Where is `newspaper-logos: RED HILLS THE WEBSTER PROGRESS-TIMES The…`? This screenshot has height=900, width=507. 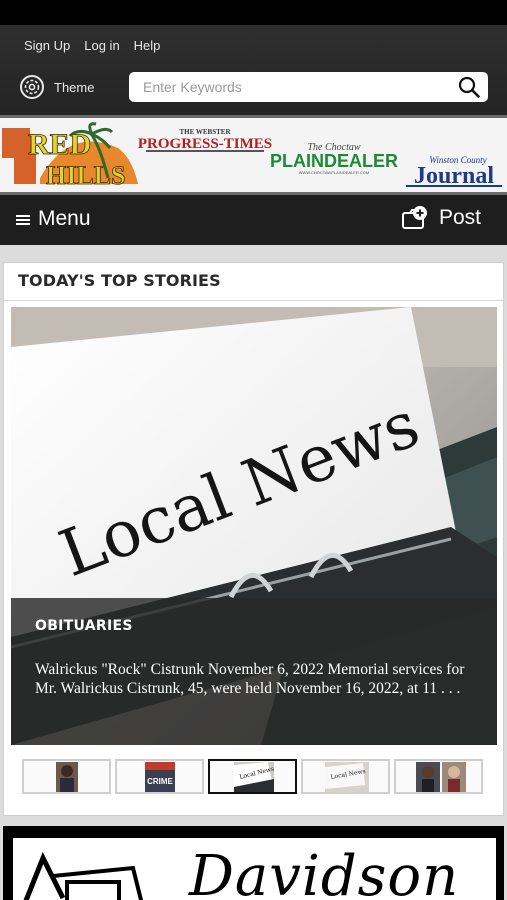 newspaper-logos: RED HILLS THE WEBSTER PROGRESS-TIMES The… is located at coordinates (251, 156).